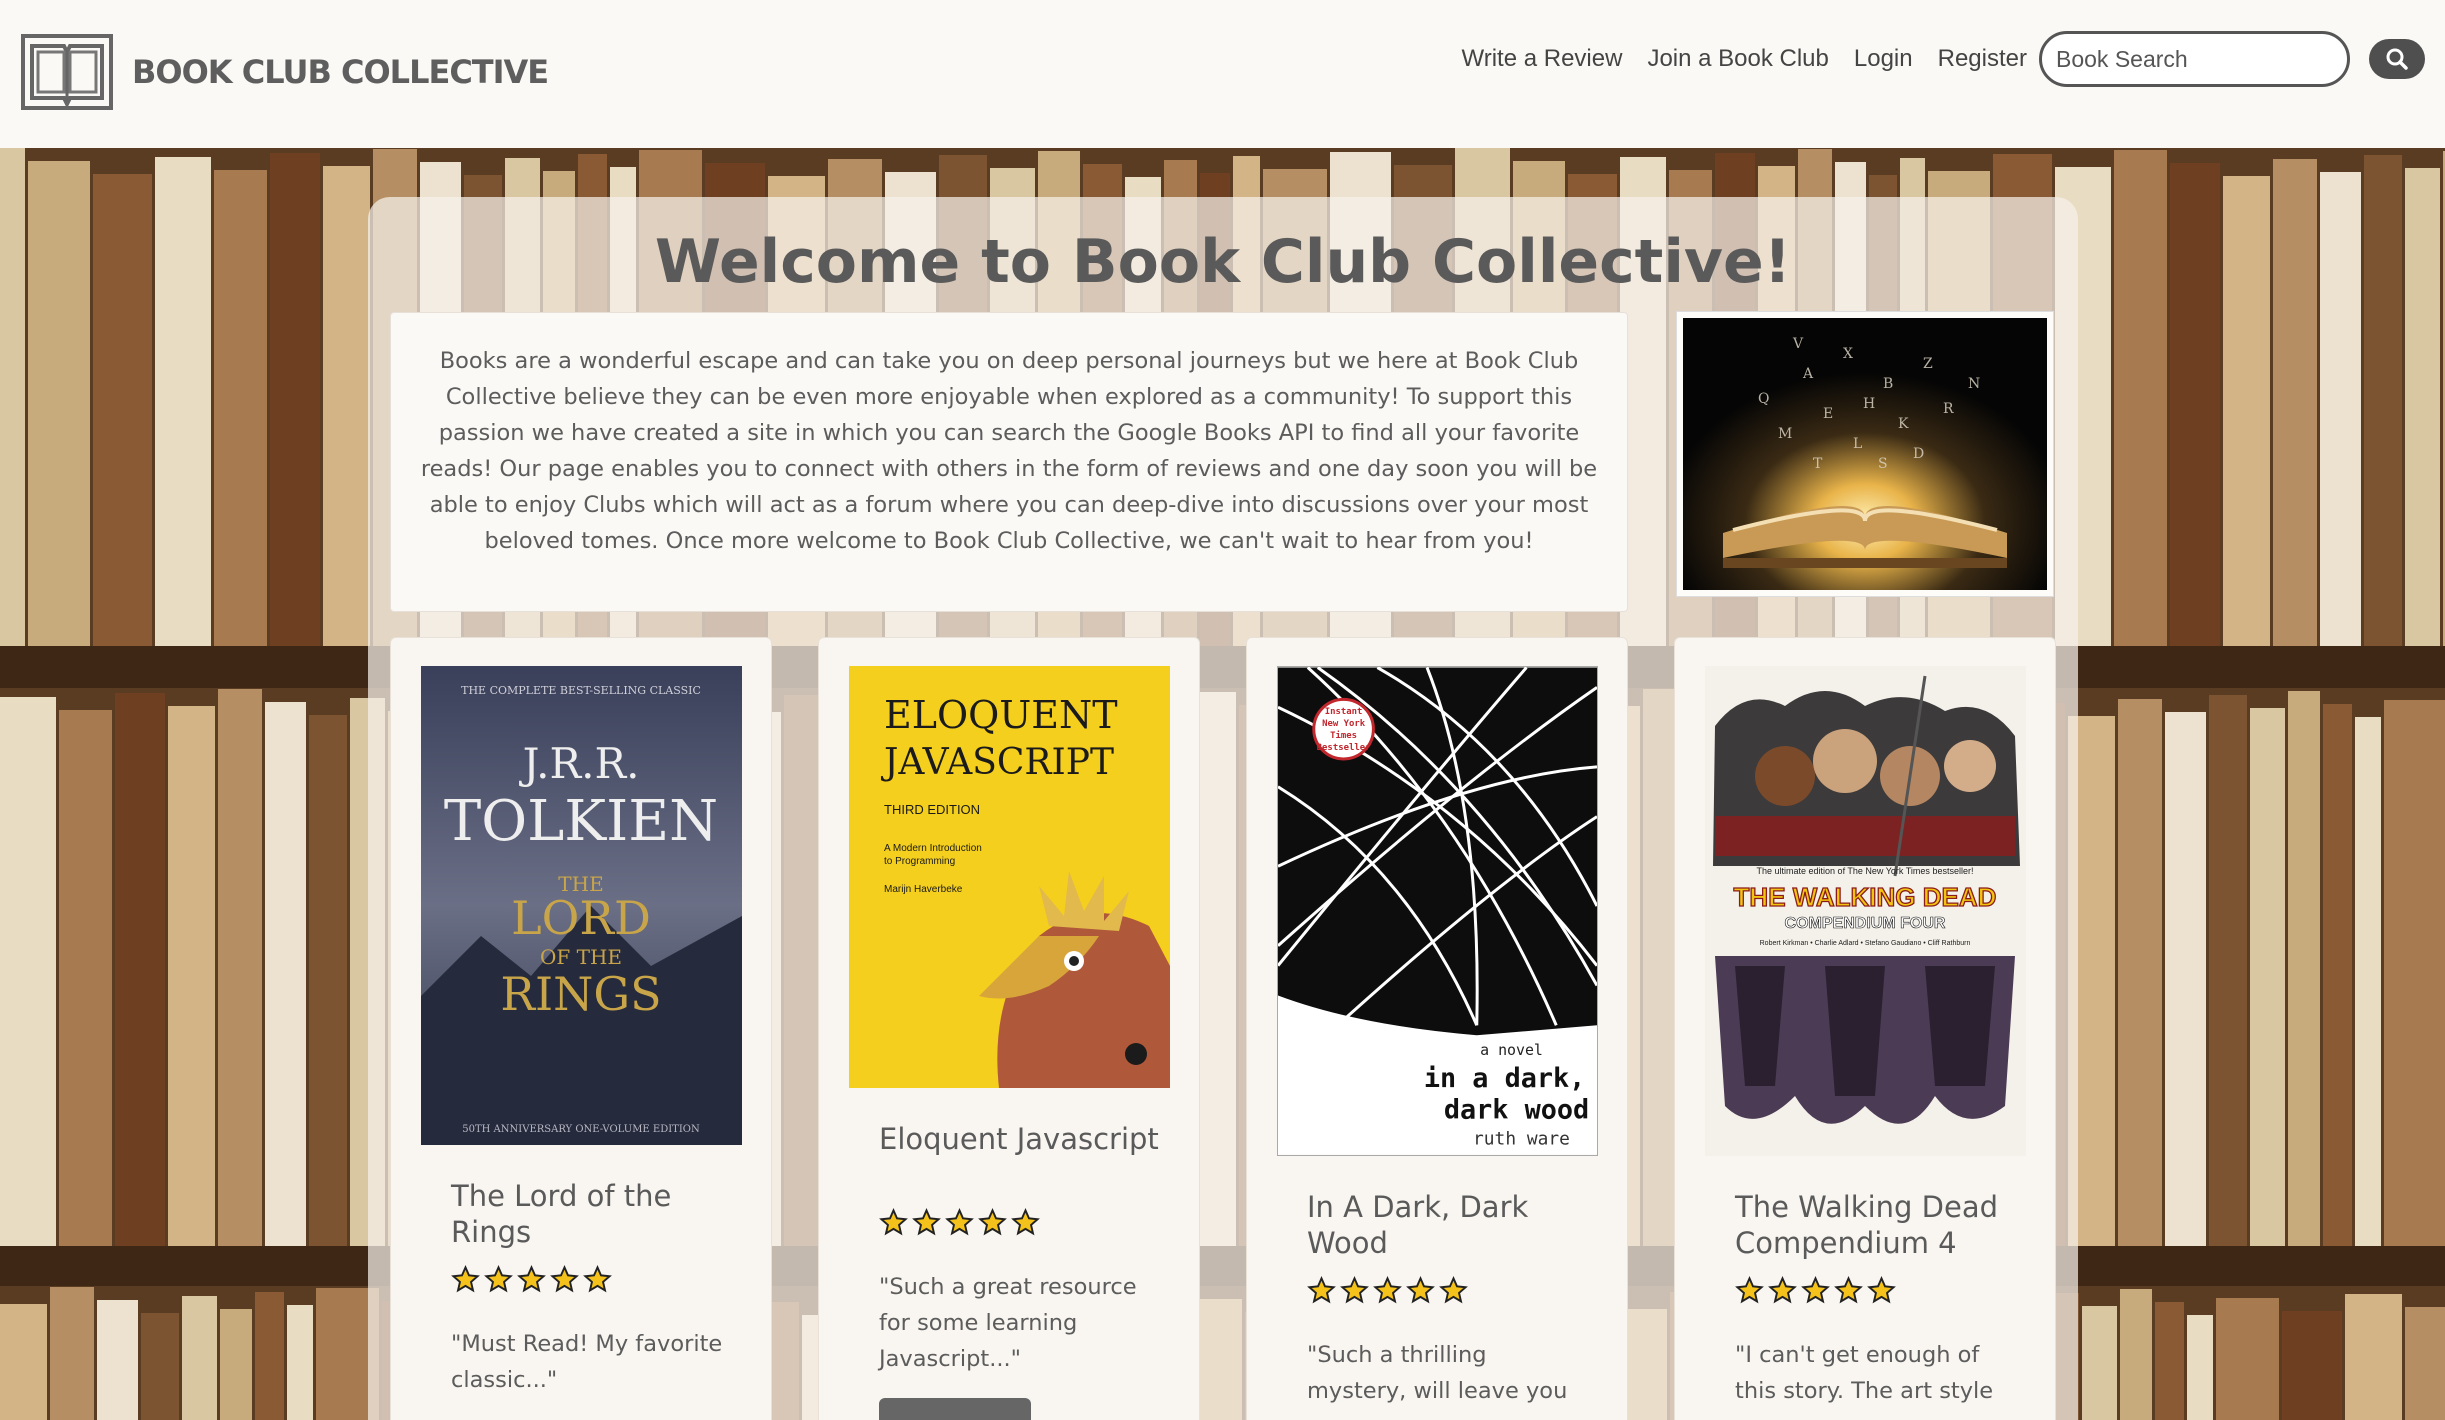 This screenshot has height=1420, width=2445. What do you see at coordinates (2194, 59) in the screenshot?
I see `book-search-input` at bounding box center [2194, 59].